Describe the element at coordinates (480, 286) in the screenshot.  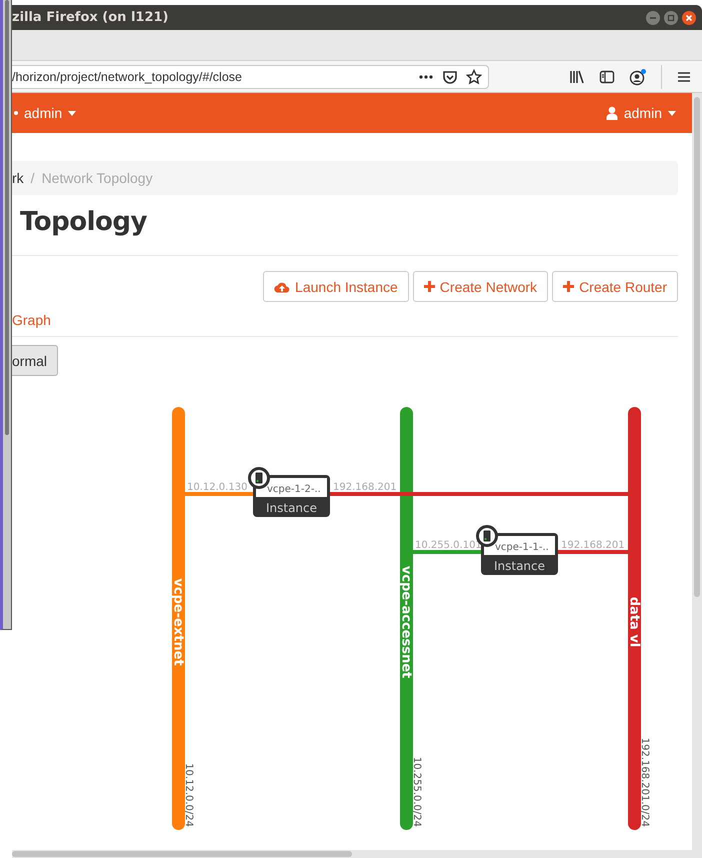
I see `action-button: Create Network` at that location.